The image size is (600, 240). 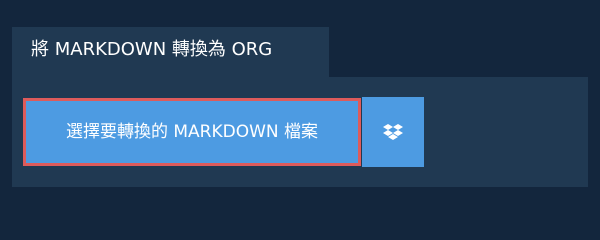 I want to click on dropbox-icon, so click(x=393, y=131).